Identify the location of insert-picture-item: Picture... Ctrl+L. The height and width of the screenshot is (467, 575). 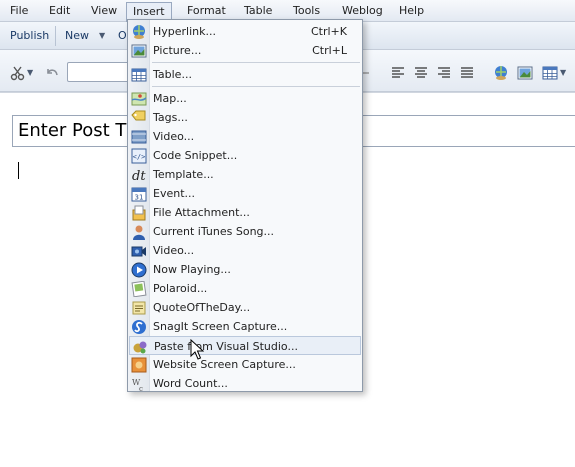
(245, 50).